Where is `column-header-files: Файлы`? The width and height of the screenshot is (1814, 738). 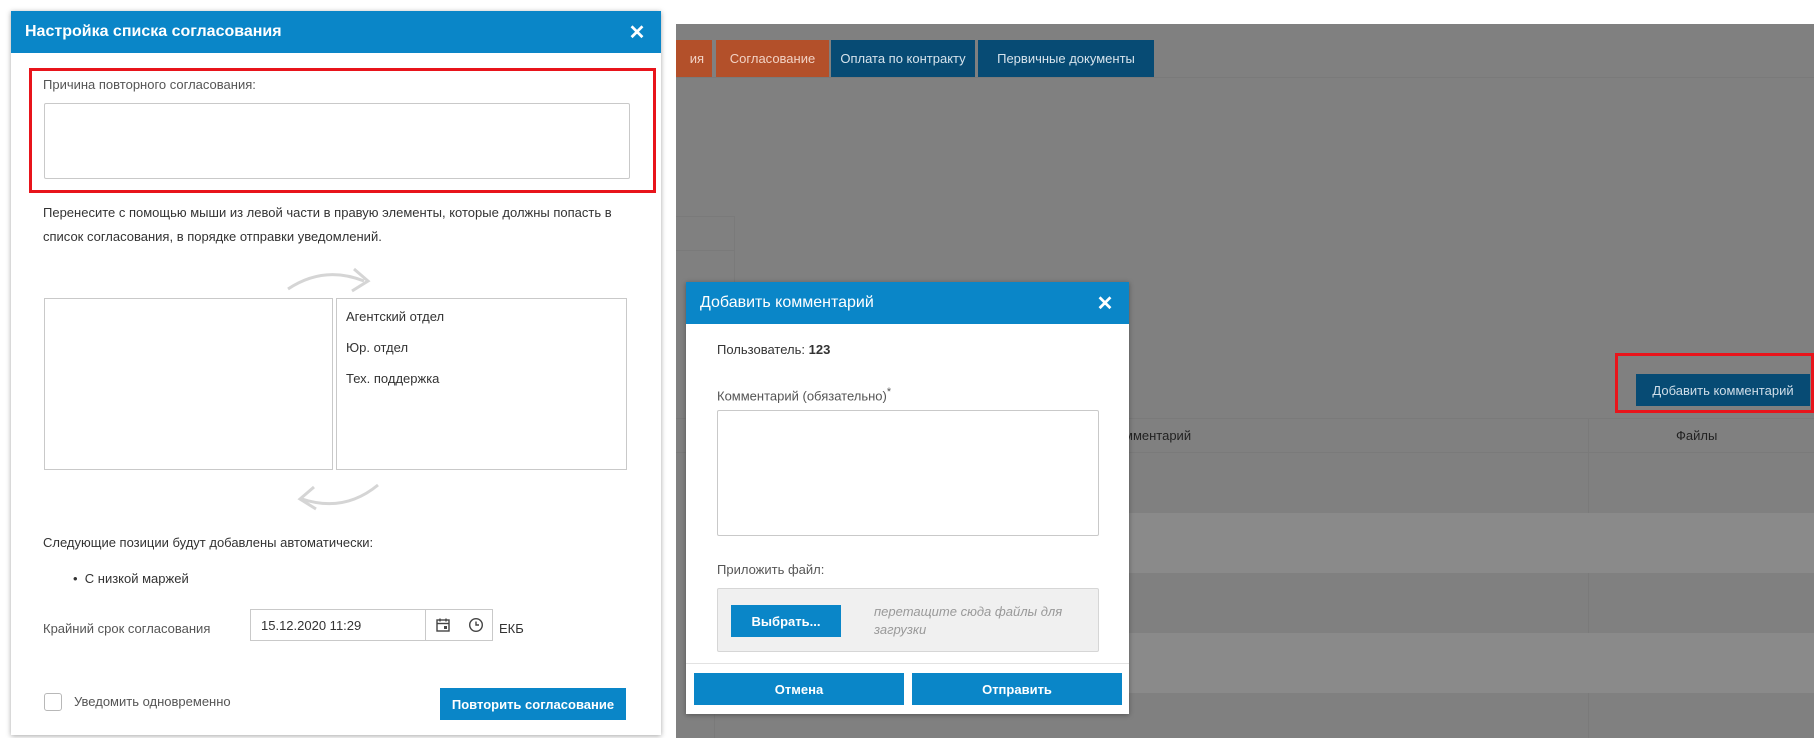
column-header-files: Файлы is located at coordinates (1697, 435).